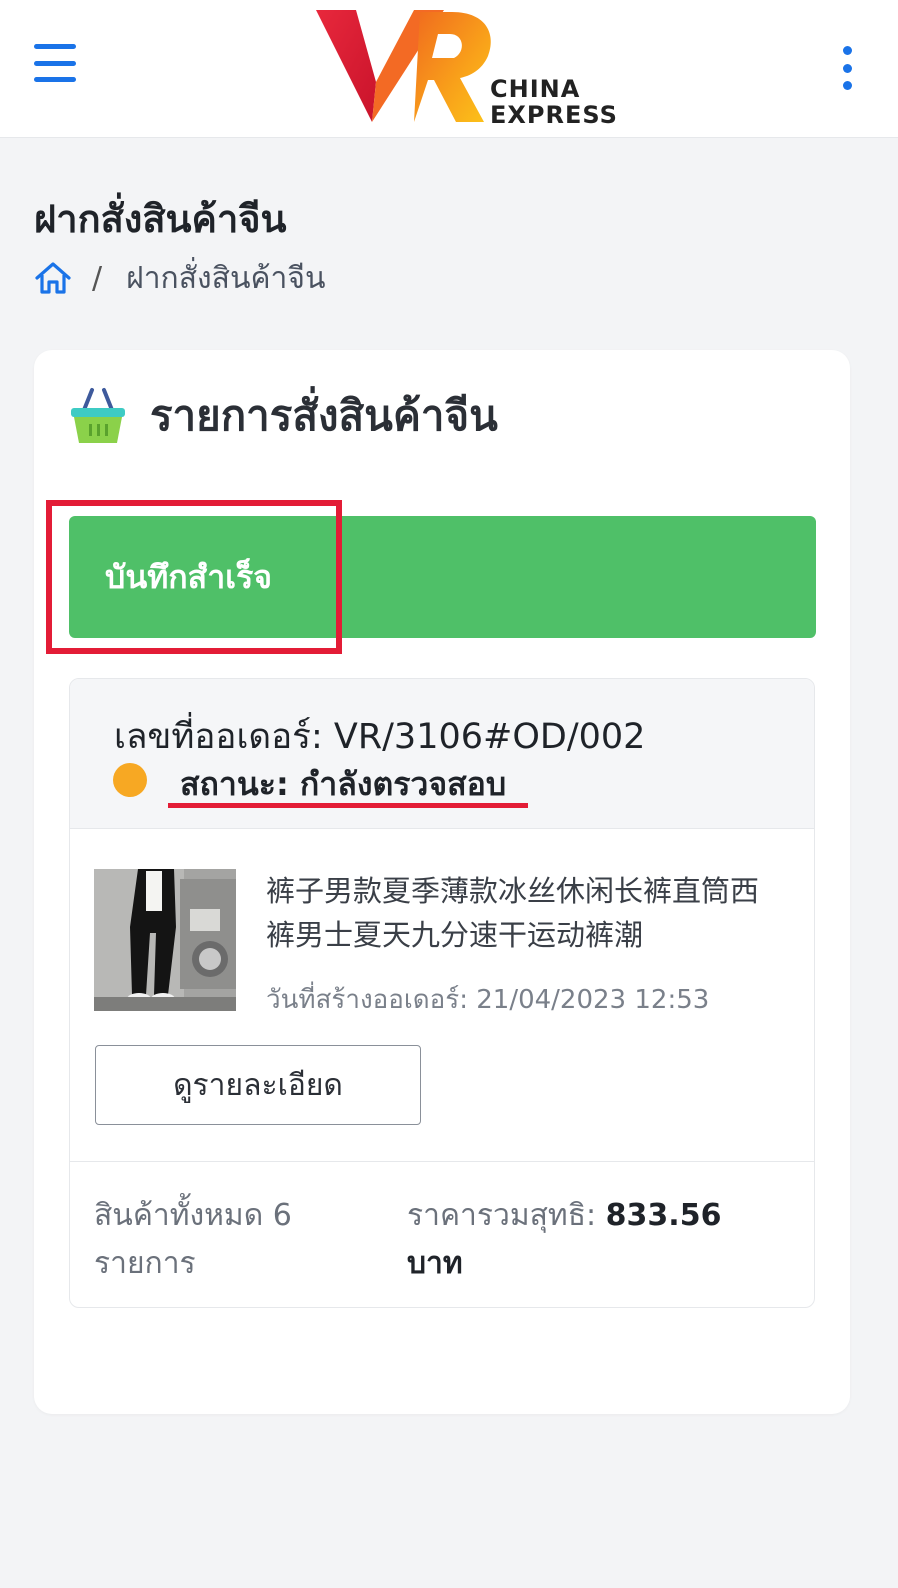 The width and height of the screenshot is (898, 1588). I want to click on home-icon, so click(53, 278).